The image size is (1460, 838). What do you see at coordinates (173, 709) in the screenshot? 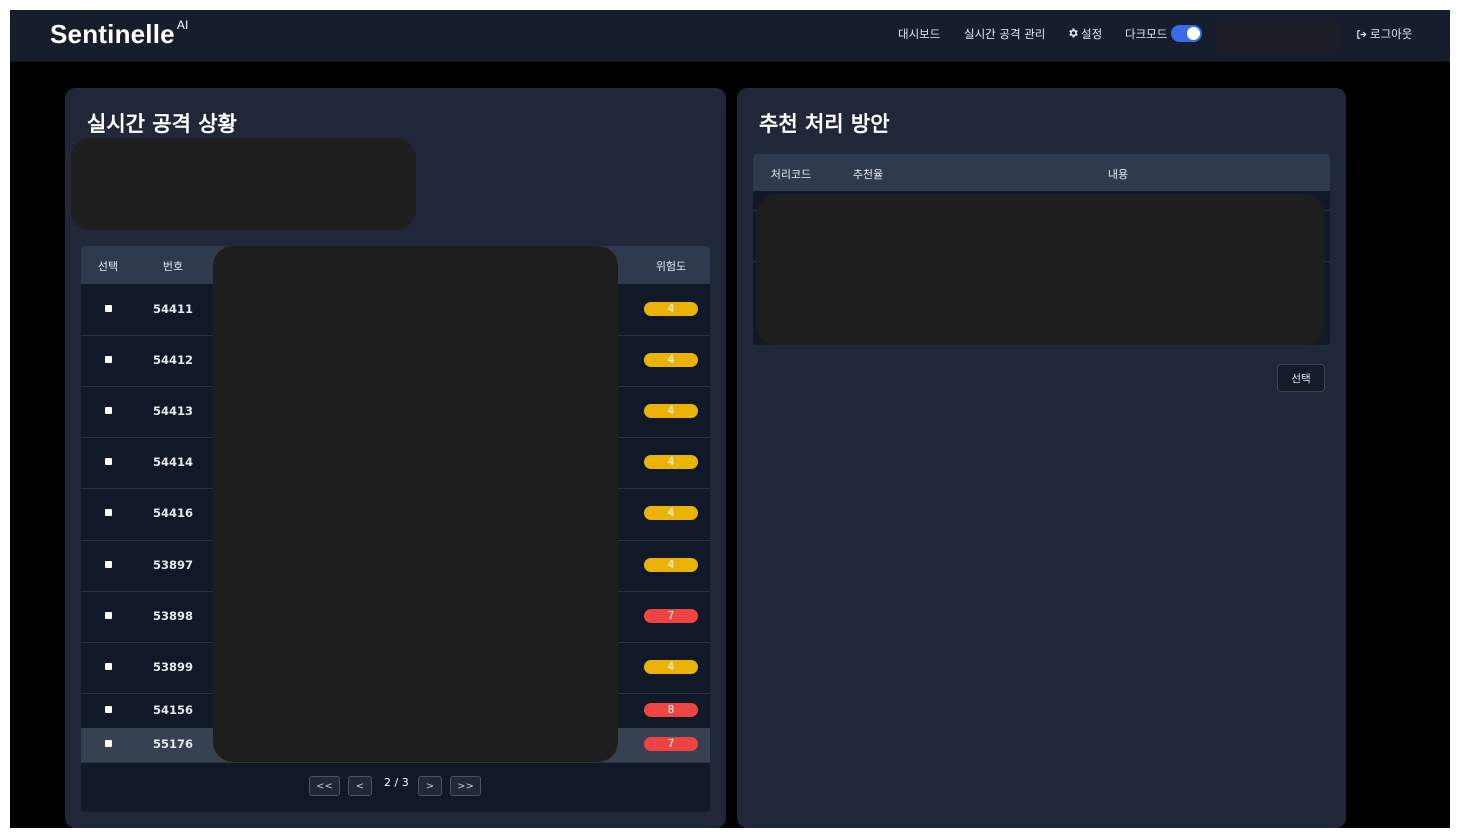
I see `row-number: 54156` at bounding box center [173, 709].